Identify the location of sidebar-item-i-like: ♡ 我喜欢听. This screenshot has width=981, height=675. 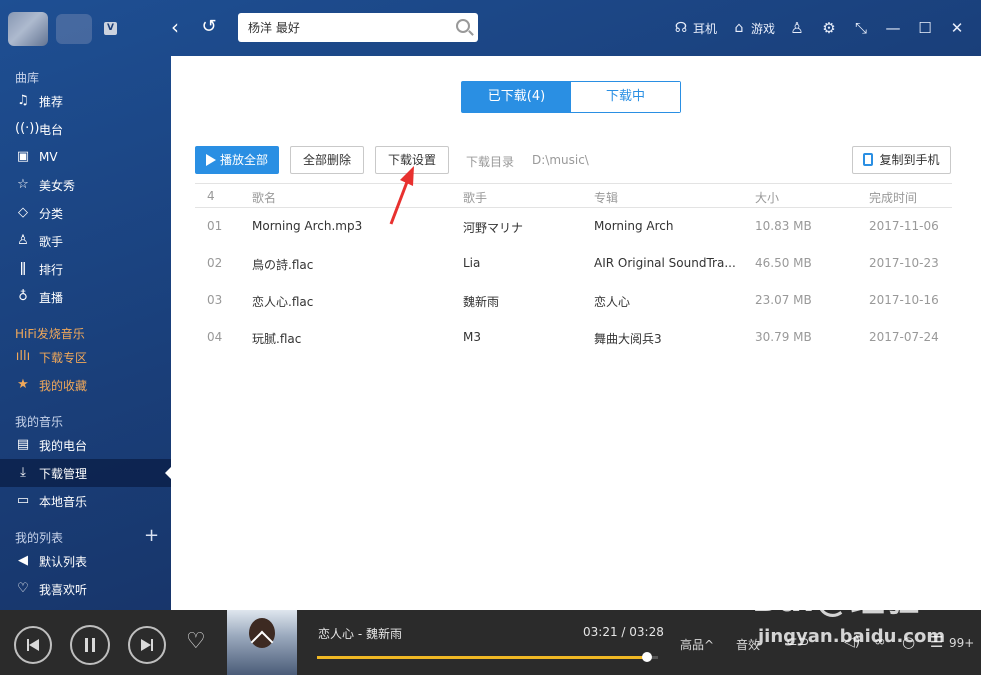
(85, 589).